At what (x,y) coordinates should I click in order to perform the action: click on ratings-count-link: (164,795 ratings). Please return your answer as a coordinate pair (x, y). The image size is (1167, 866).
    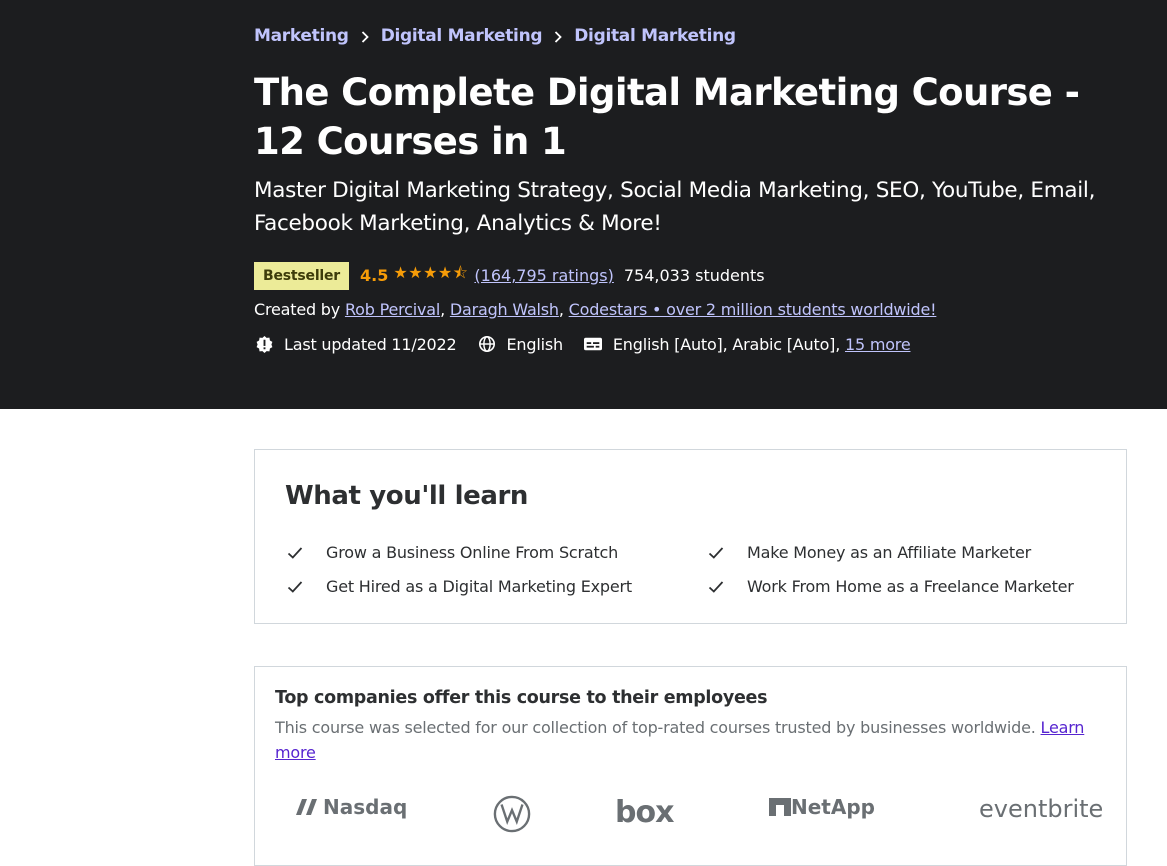
    Looking at the image, I should click on (543, 275).